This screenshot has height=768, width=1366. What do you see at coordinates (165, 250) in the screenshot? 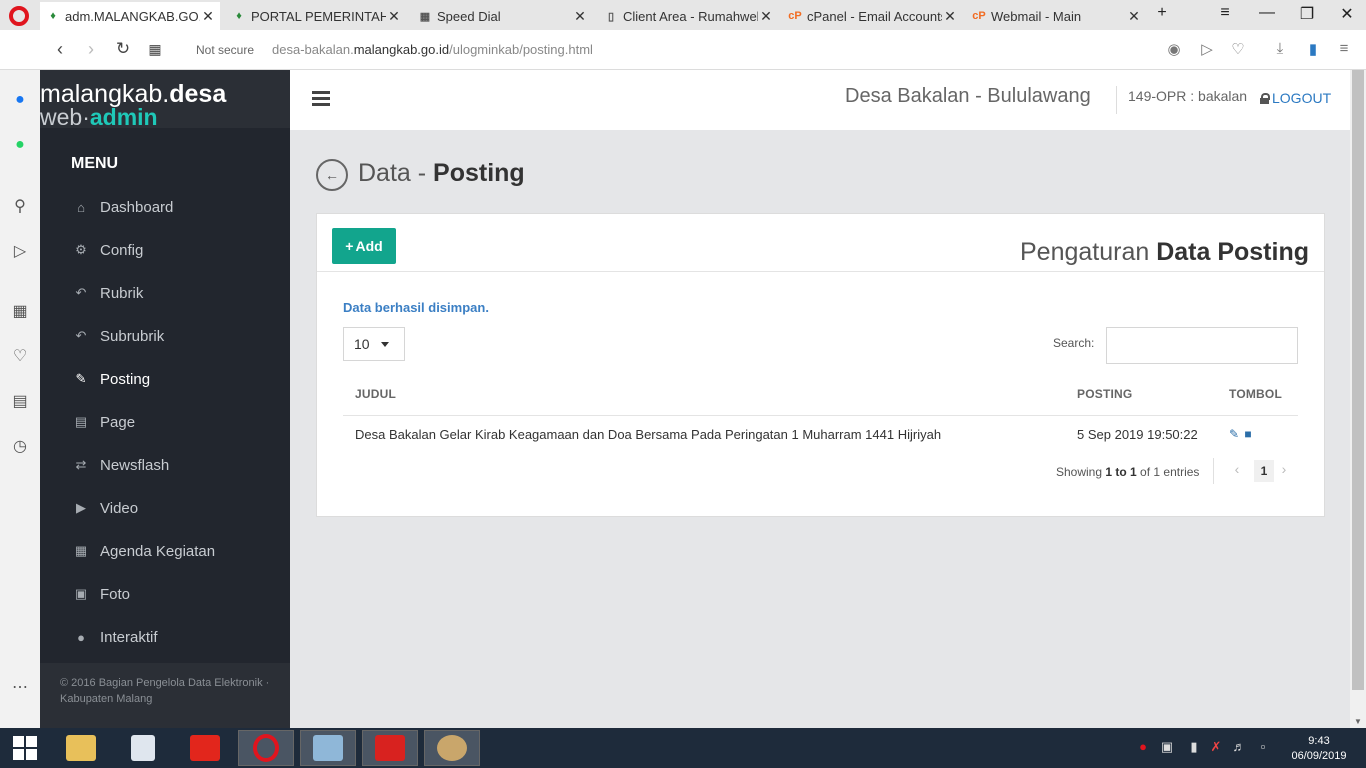
I see `sidebar-item-config: ⚙ Config` at bounding box center [165, 250].